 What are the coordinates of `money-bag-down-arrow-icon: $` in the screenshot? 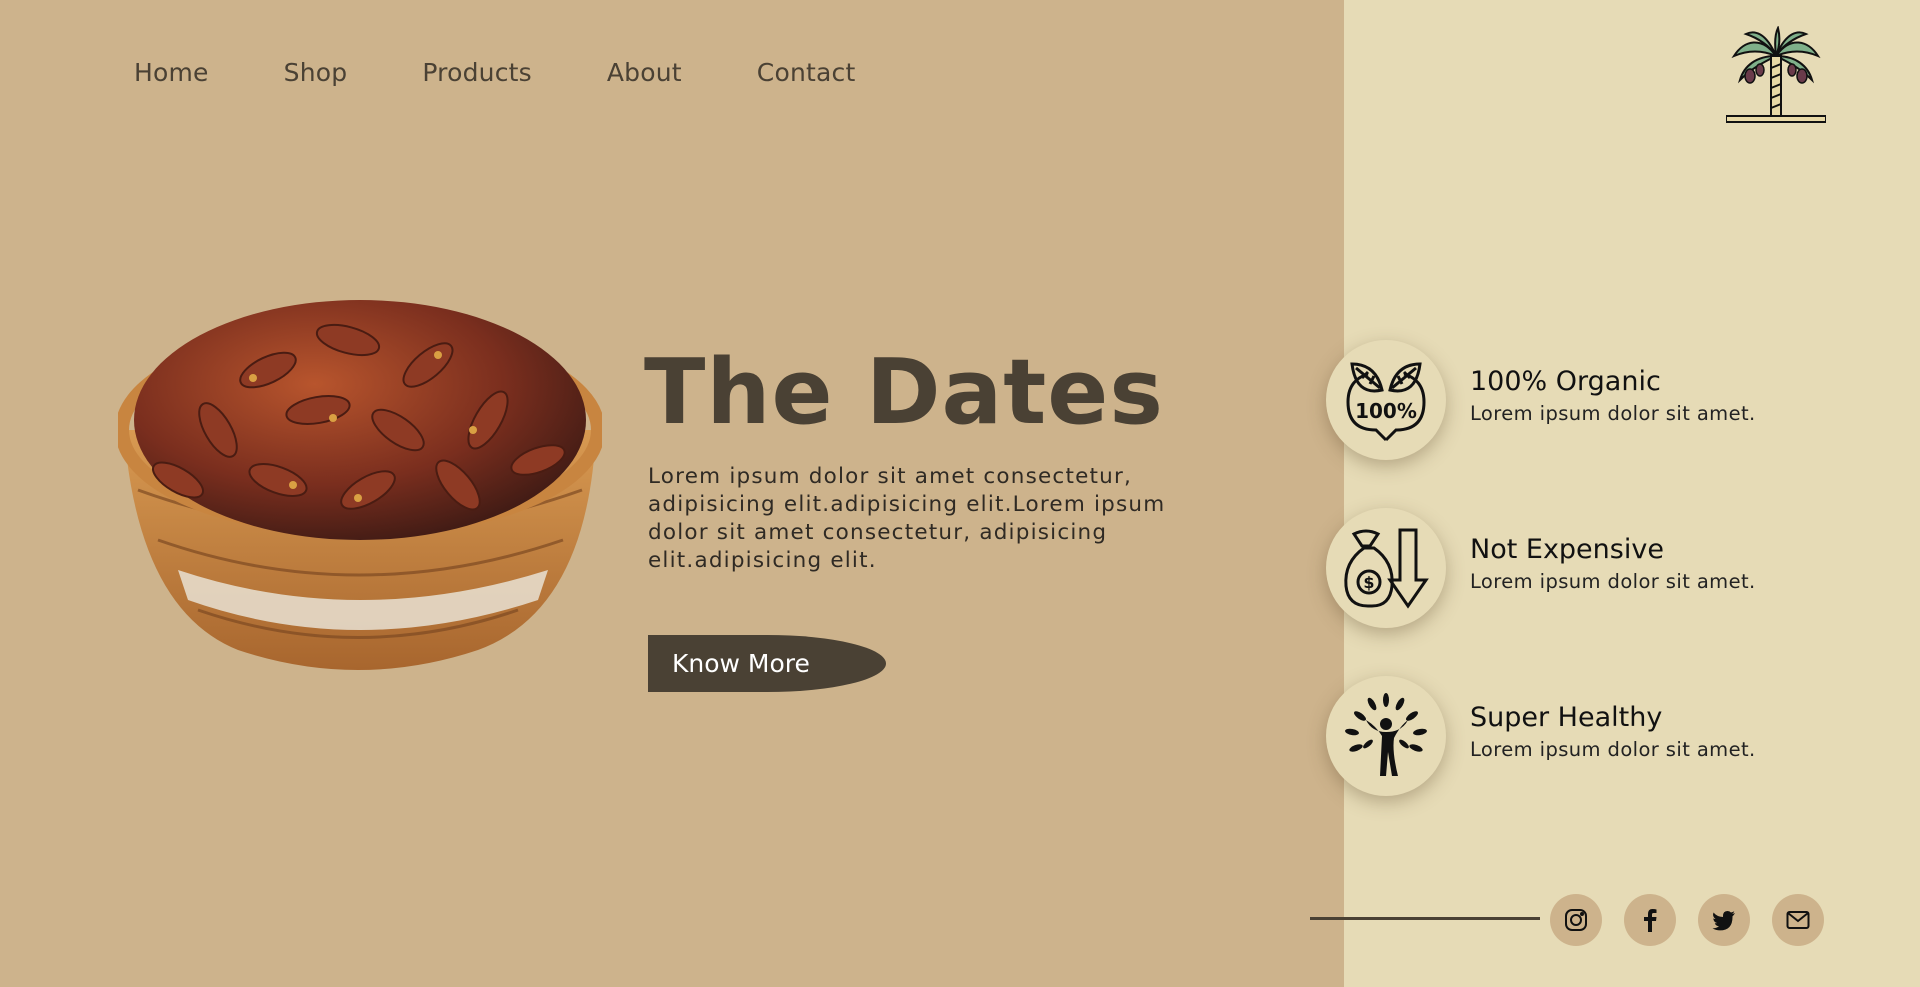 It's located at (1386, 568).